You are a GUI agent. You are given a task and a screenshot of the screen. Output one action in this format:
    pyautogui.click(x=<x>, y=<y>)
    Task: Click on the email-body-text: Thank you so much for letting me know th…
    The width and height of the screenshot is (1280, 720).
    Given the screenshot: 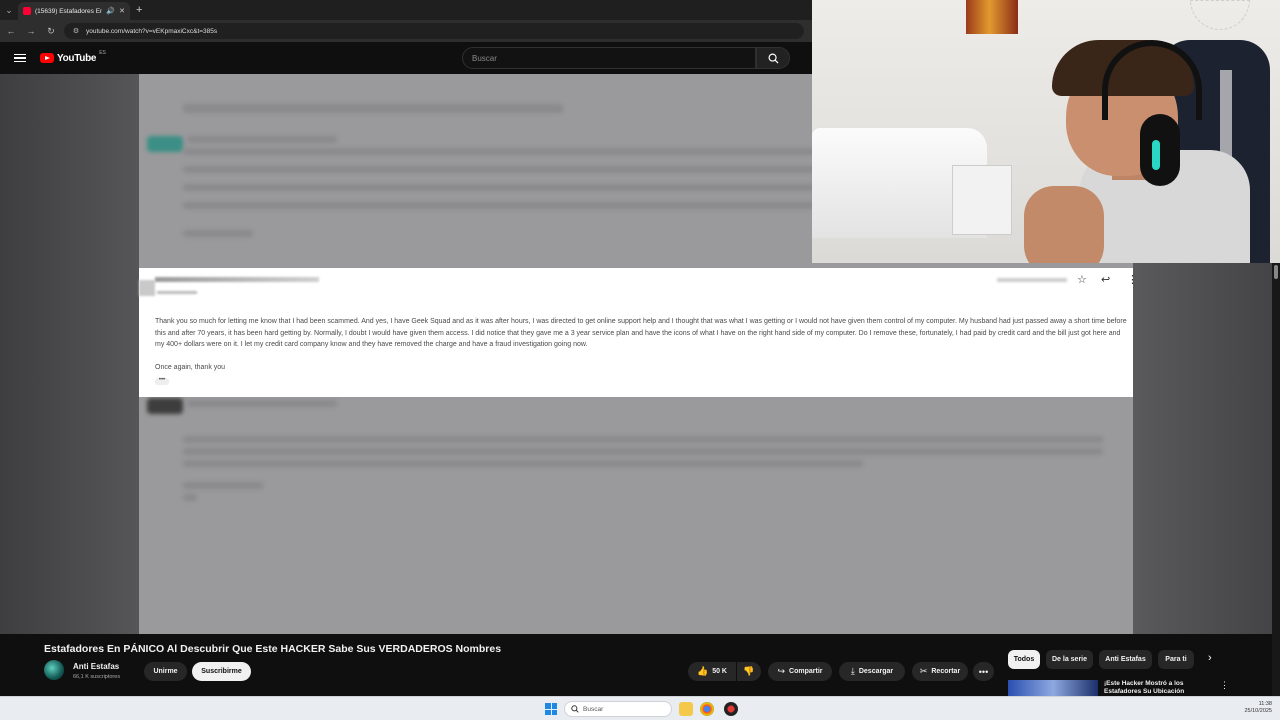 What is the action you would take?
    pyautogui.click(x=641, y=333)
    